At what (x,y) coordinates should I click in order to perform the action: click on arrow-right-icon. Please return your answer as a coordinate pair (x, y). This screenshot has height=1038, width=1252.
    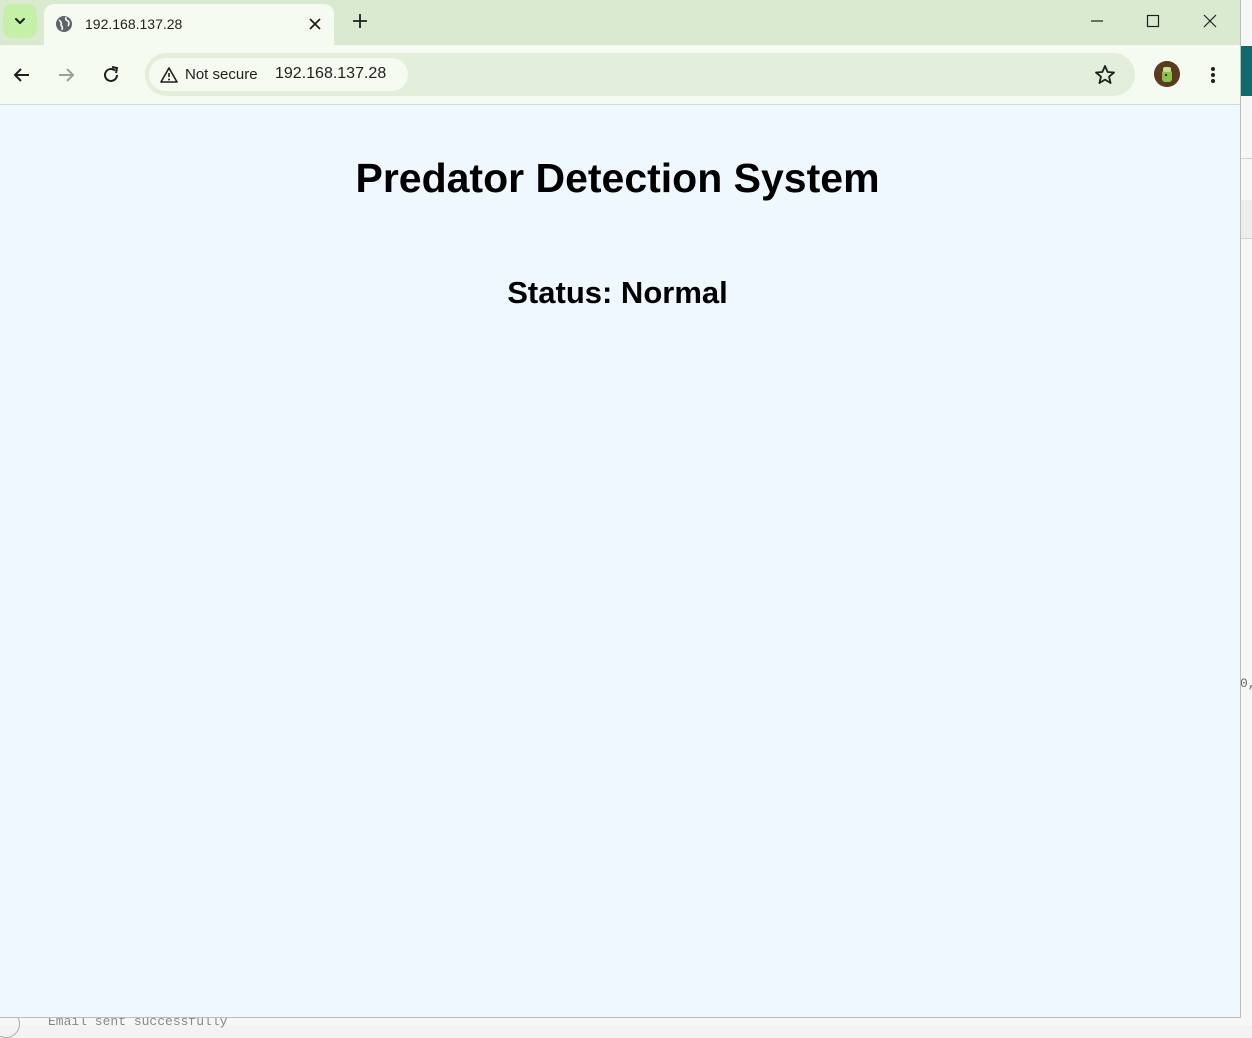
    Looking at the image, I should click on (67, 75).